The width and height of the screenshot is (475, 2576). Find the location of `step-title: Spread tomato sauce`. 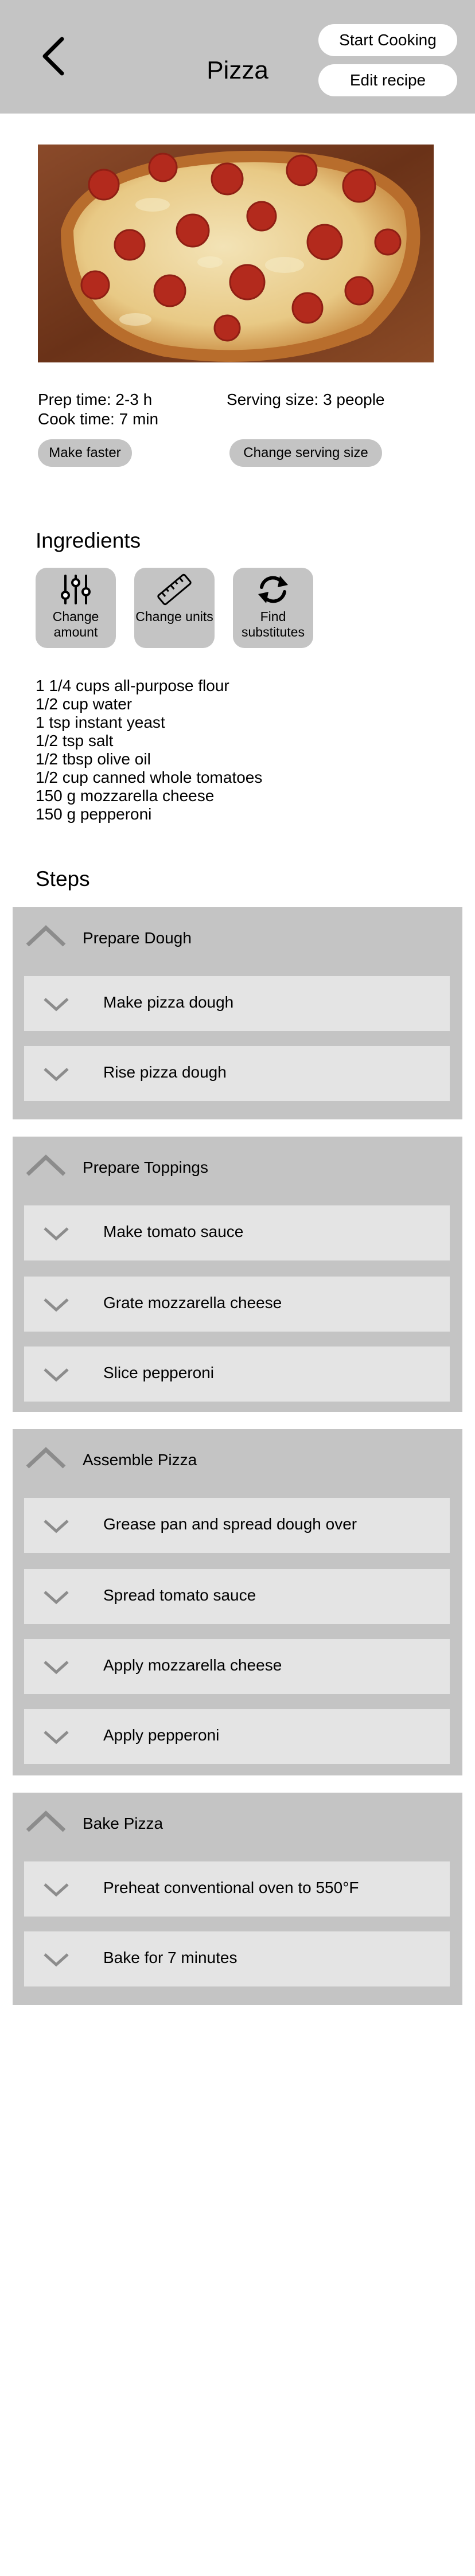

step-title: Spread tomato sauce is located at coordinates (179, 1595).